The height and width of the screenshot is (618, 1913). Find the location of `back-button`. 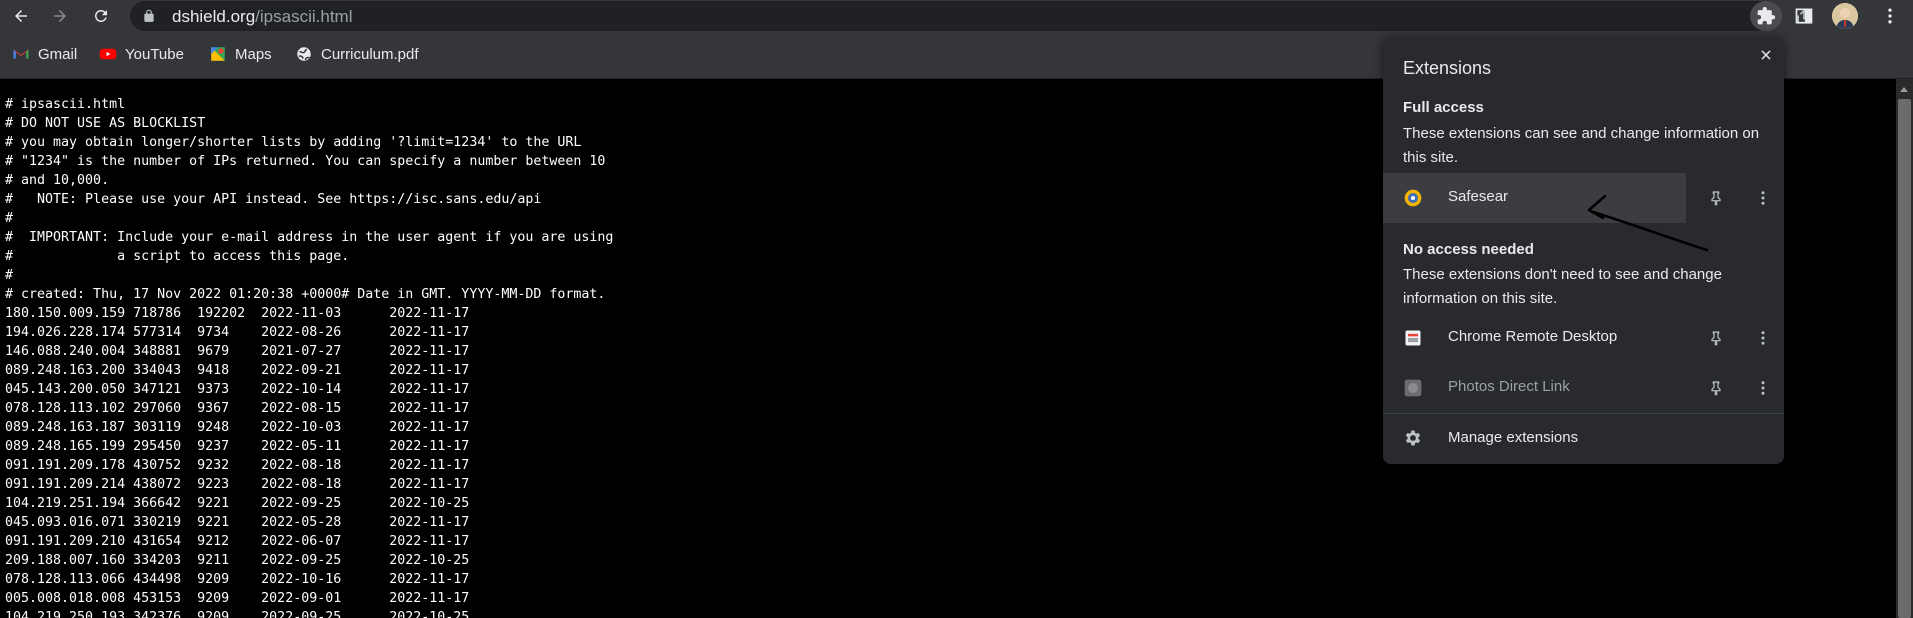

back-button is located at coordinates (21, 16).